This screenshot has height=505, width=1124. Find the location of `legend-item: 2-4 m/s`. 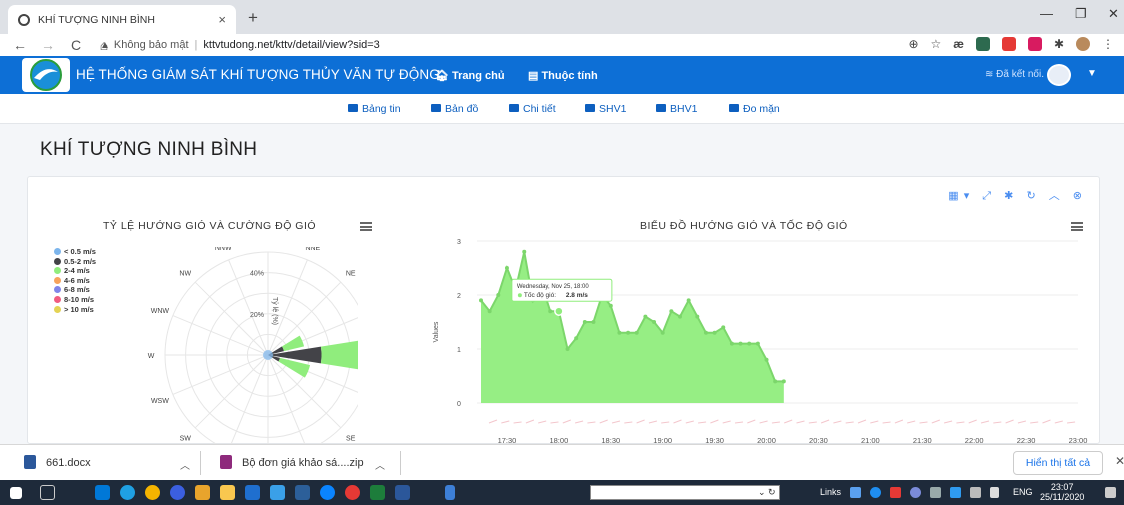

legend-item: 2-4 m/s is located at coordinates (75, 271).